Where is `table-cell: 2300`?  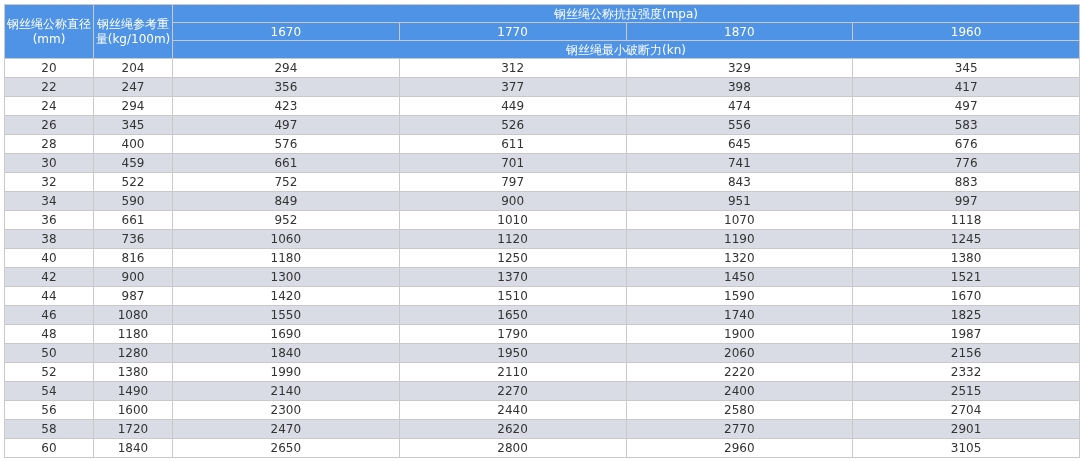 table-cell: 2300 is located at coordinates (286, 410).